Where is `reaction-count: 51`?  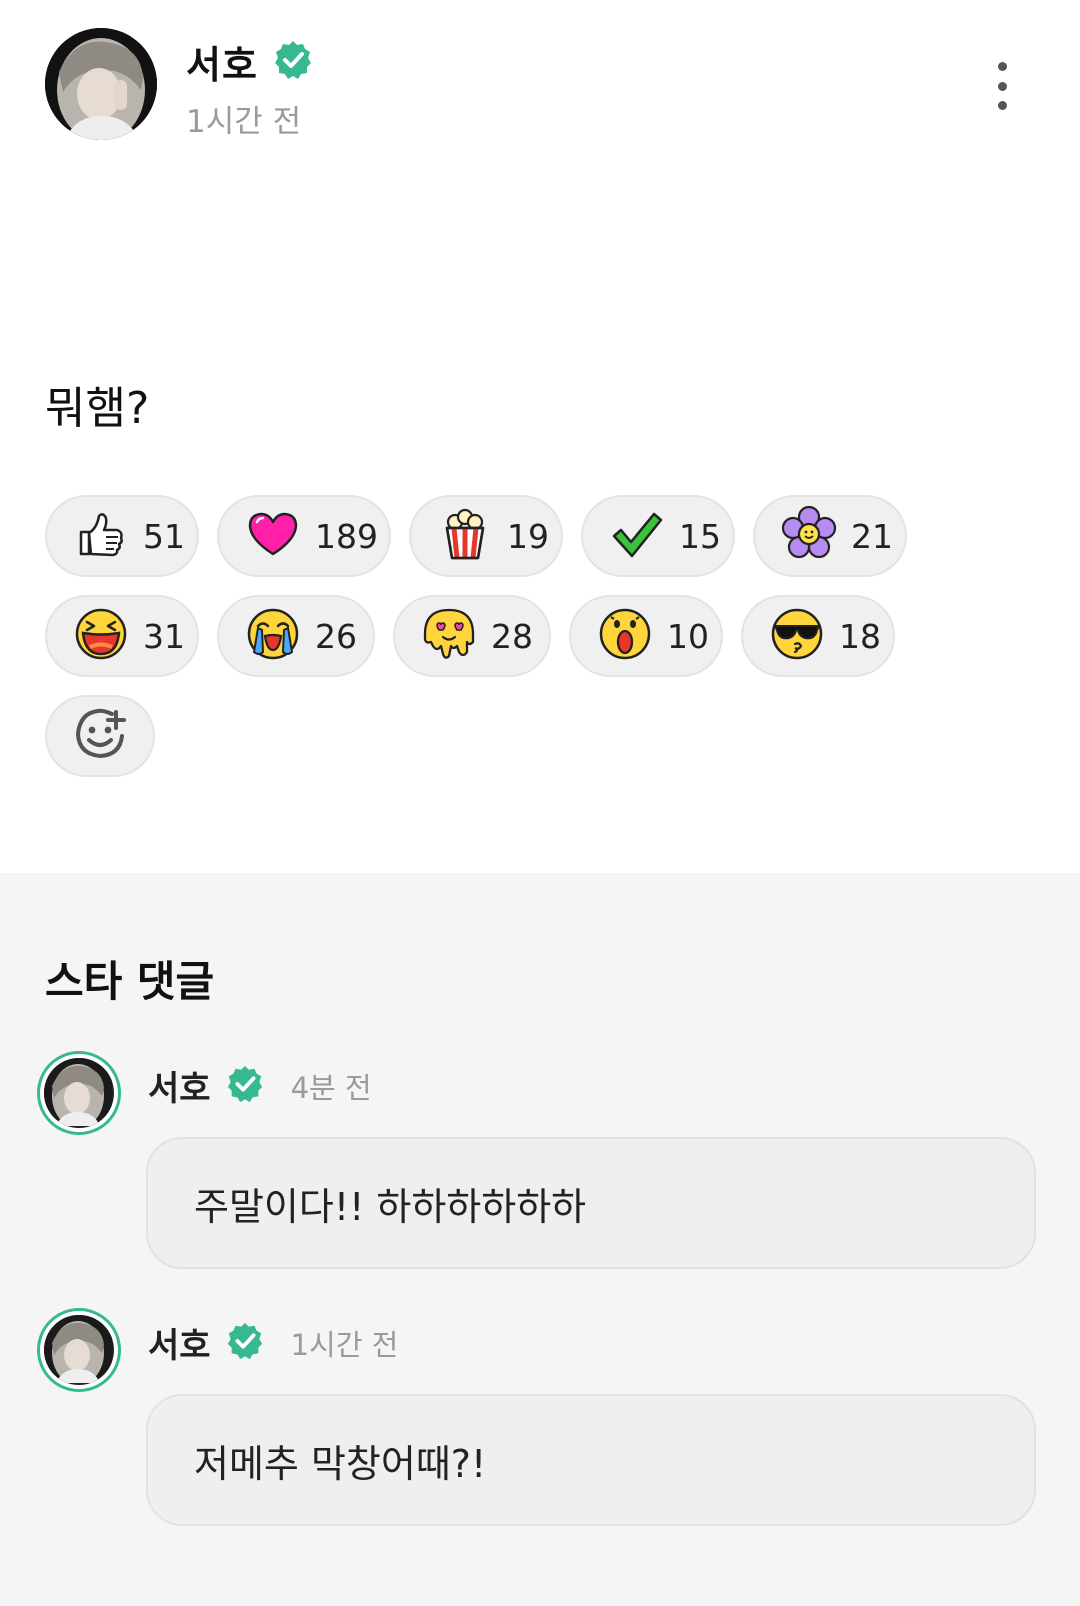 reaction-count: 51 is located at coordinates (164, 536).